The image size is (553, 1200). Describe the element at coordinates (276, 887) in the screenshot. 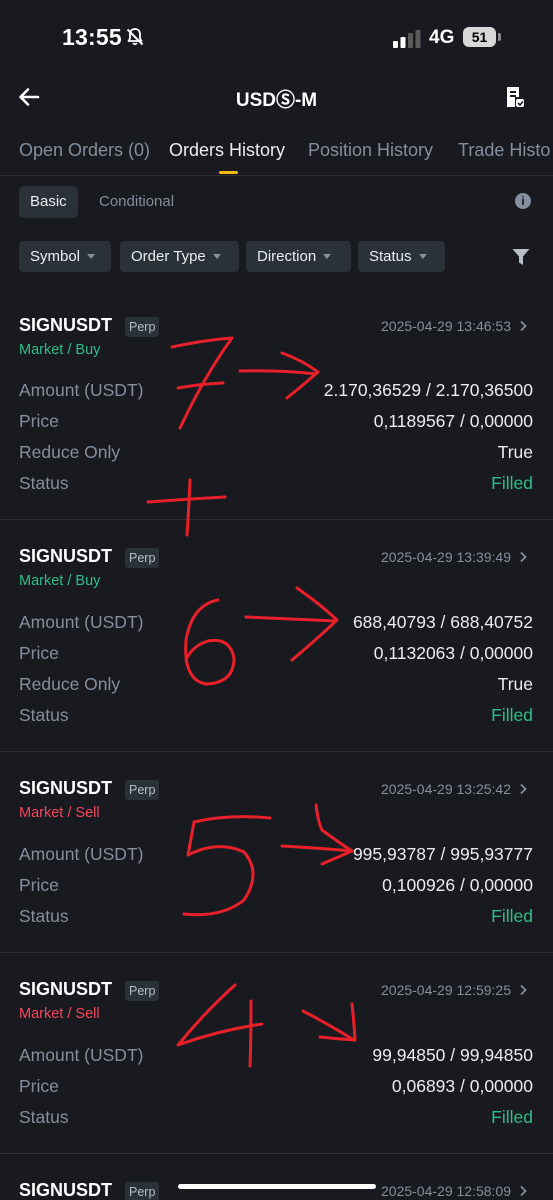

I see `order-row-price: Price 0,100926 / 0,00000` at that location.